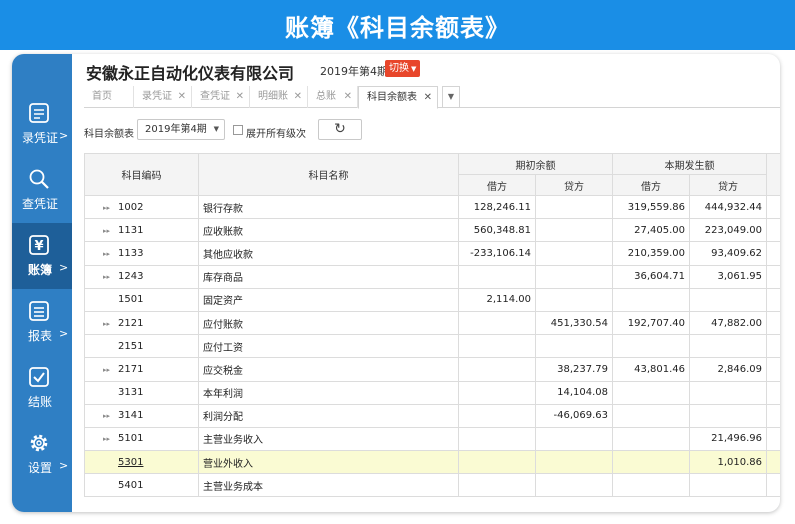 This screenshot has width=795, height=524. What do you see at coordinates (131, 393) in the screenshot?
I see `account-code: 3131` at bounding box center [131, 393].